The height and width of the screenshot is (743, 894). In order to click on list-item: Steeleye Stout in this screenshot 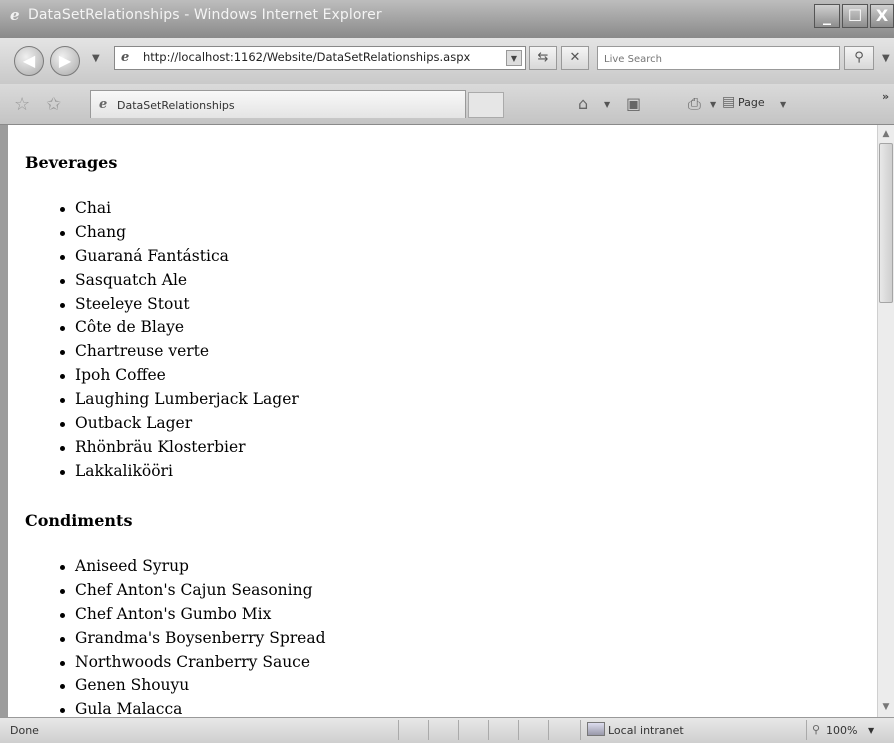, I will do `click(153, 305)`.